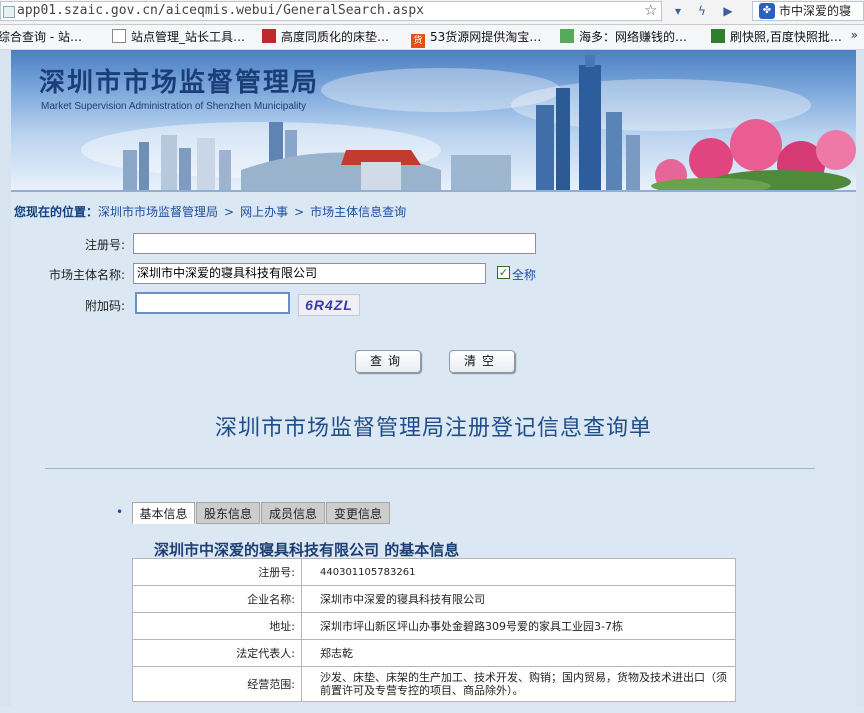 The image size is (864, 713). Describe the element at coordinates (860, 381) in the screenshot. I see `page-right-border` at that location.